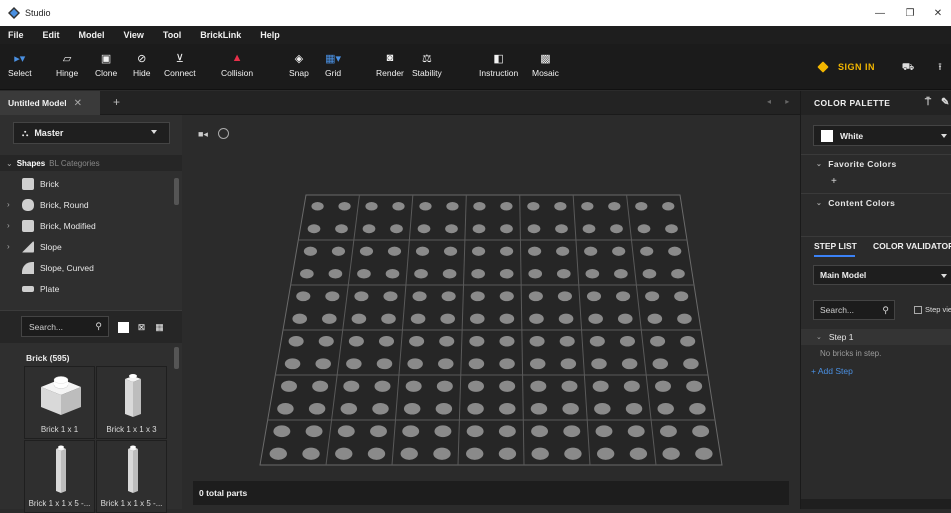 Image resolution: width=951 pixels, height=513 pixels. What do you see at coordinates (38, 13) in the screenshot?
I see `window-title: Studio` at bounding box center [38, 13].